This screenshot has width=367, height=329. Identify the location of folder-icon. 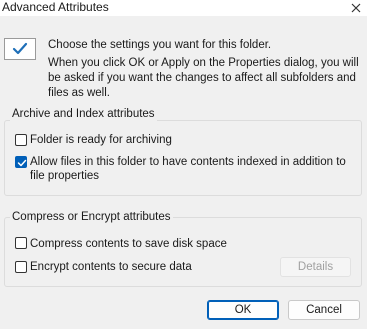
(20, 49).